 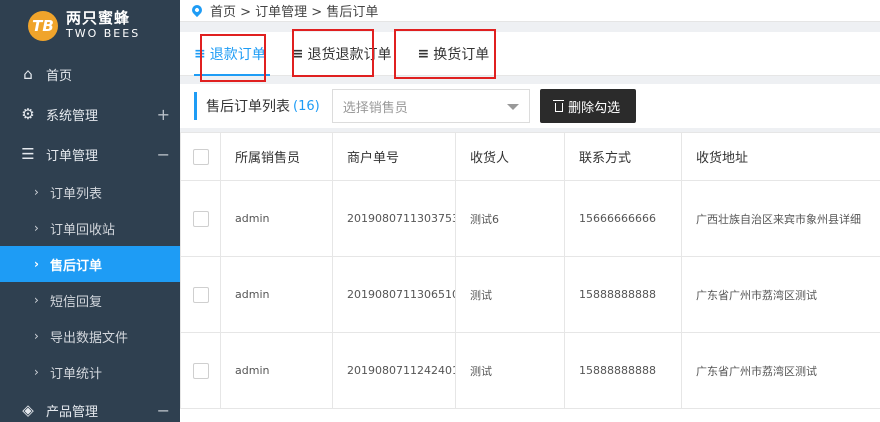 I want to click on logo: TB 两只蜜蜂 TWO BEES, so click(x=90, y=26).